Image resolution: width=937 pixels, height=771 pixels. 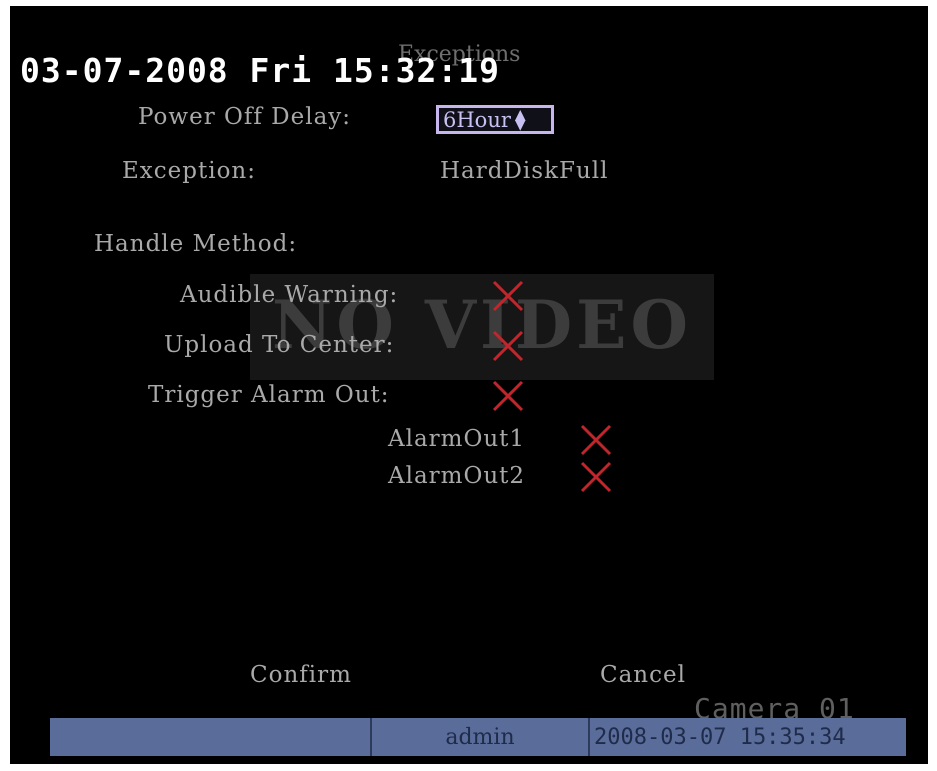 What do you see at coordinates (720, 737) in the screenshot?
I see `status-timestamp: 2008-03-07 15:35:34` at bounding box center [720, 737].